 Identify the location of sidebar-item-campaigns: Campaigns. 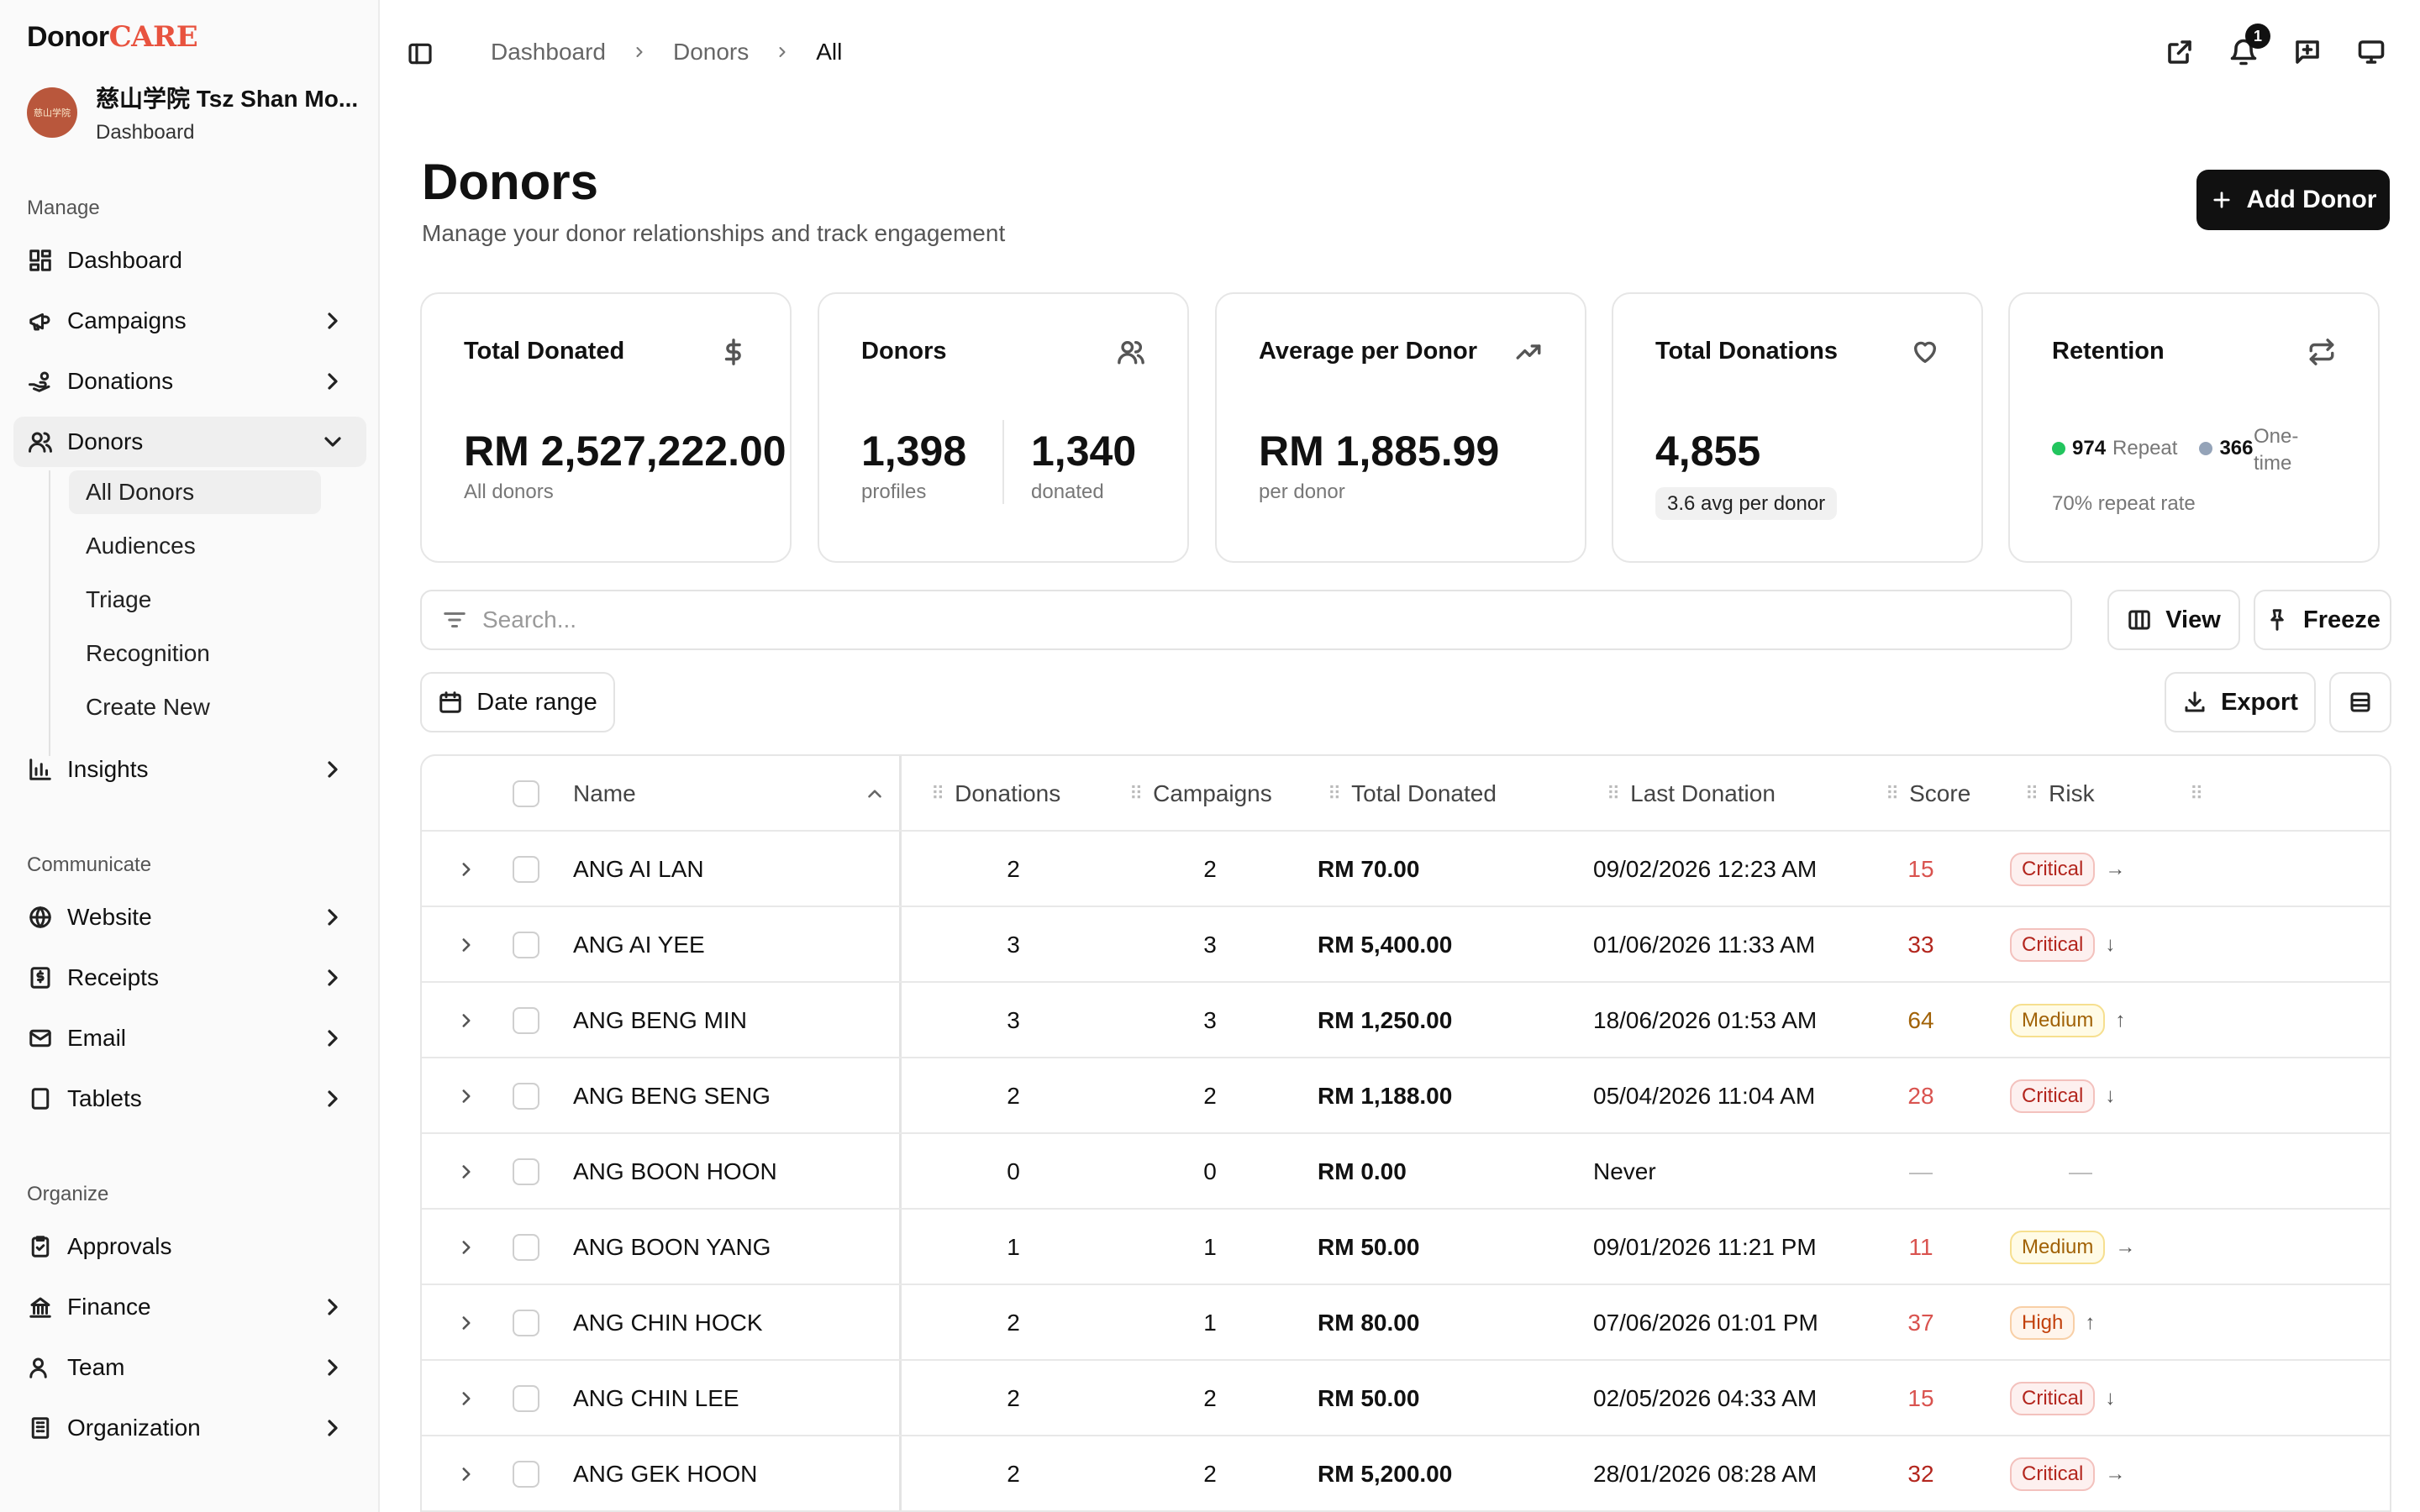
(189, 321).